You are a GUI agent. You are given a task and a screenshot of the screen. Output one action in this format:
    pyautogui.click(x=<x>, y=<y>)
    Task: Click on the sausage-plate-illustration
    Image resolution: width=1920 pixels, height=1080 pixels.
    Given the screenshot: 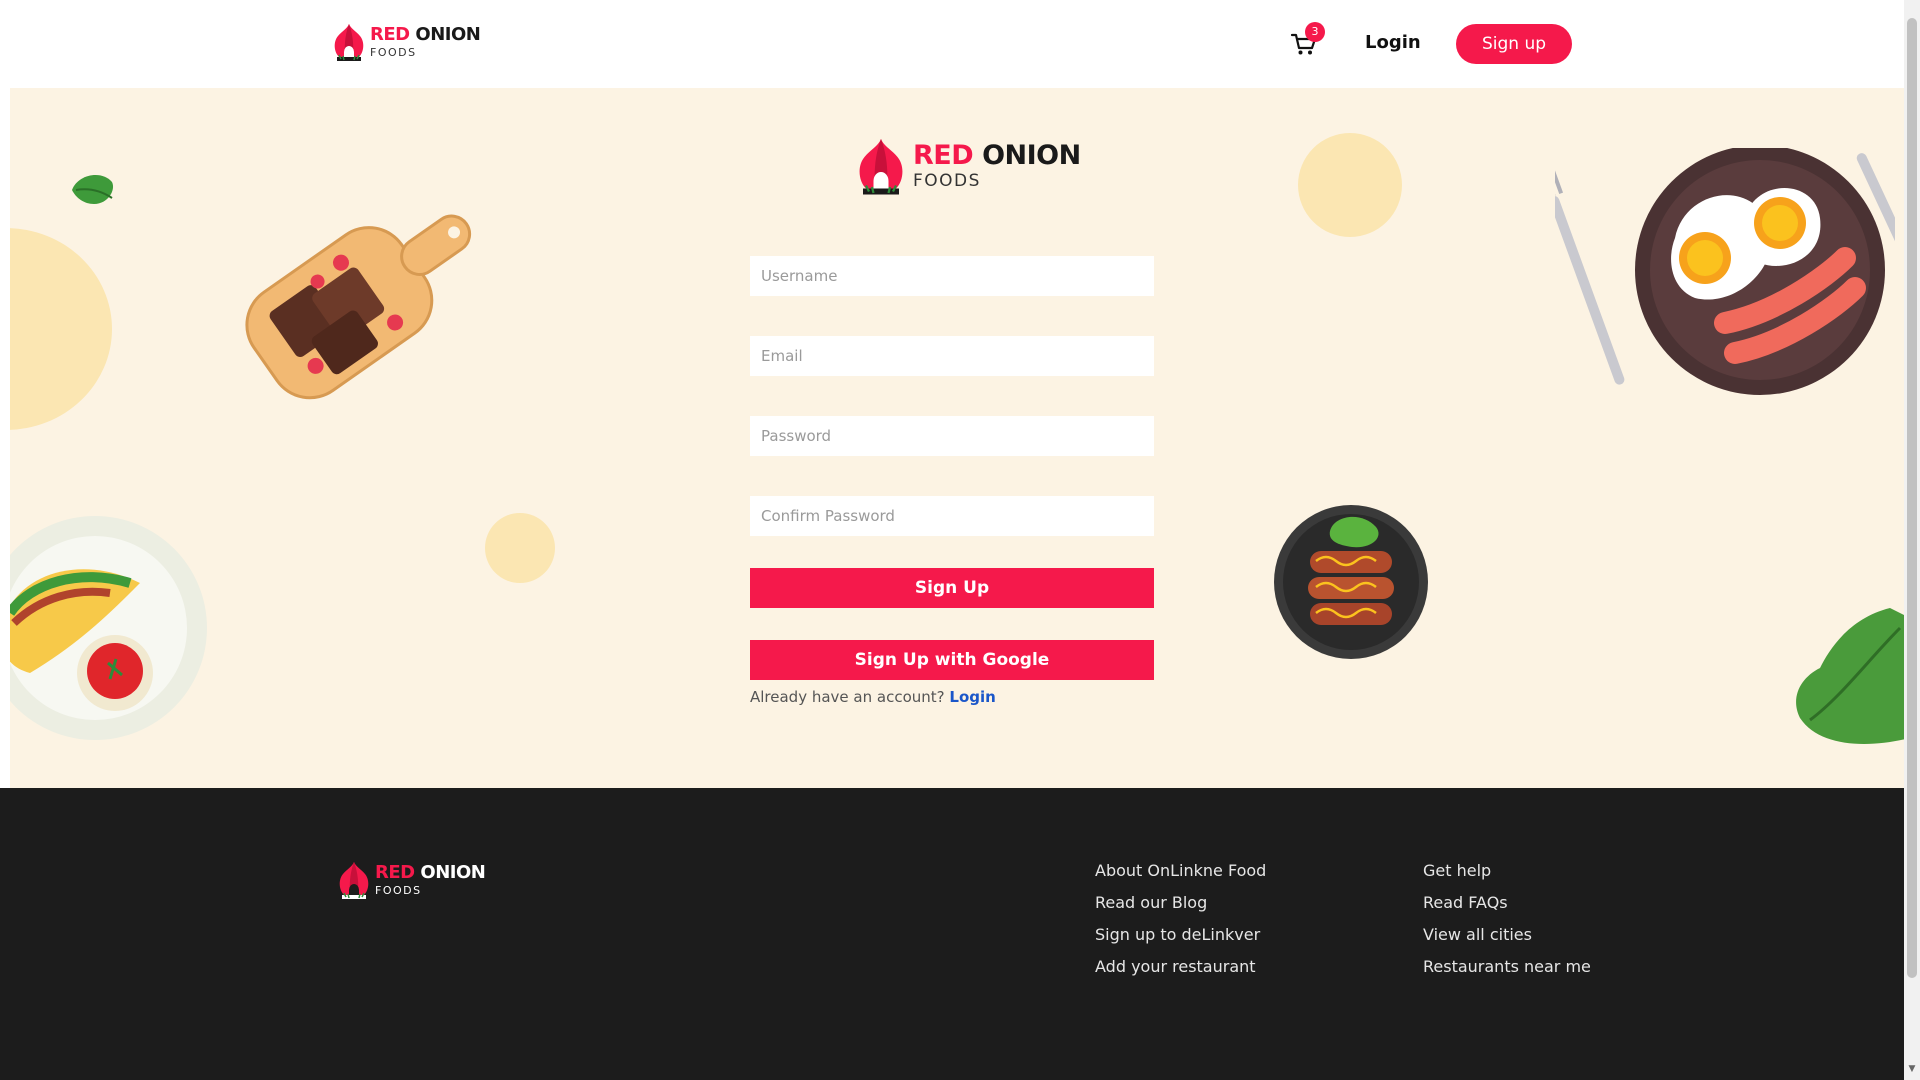 What is the action you would take?
    pyautogui.click(x=1351, y=582)
    